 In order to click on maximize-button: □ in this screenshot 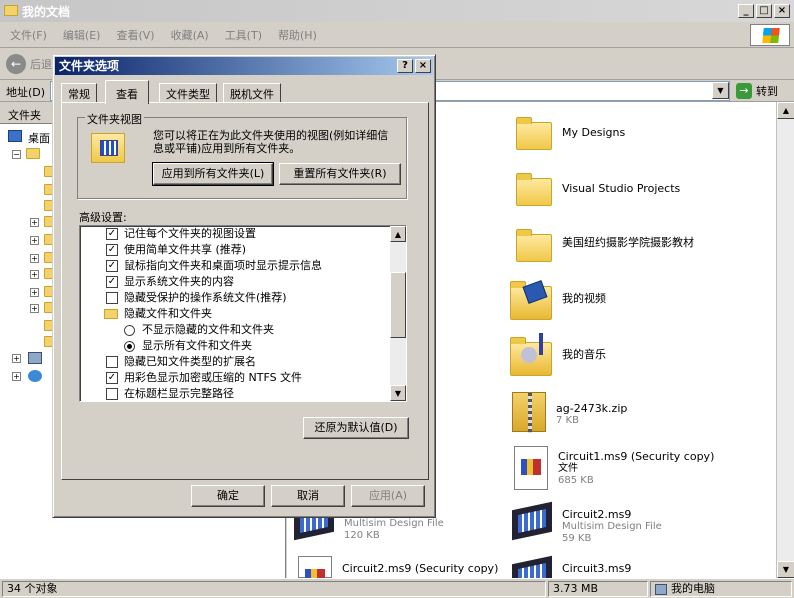, I will do `click(764, 11)`.